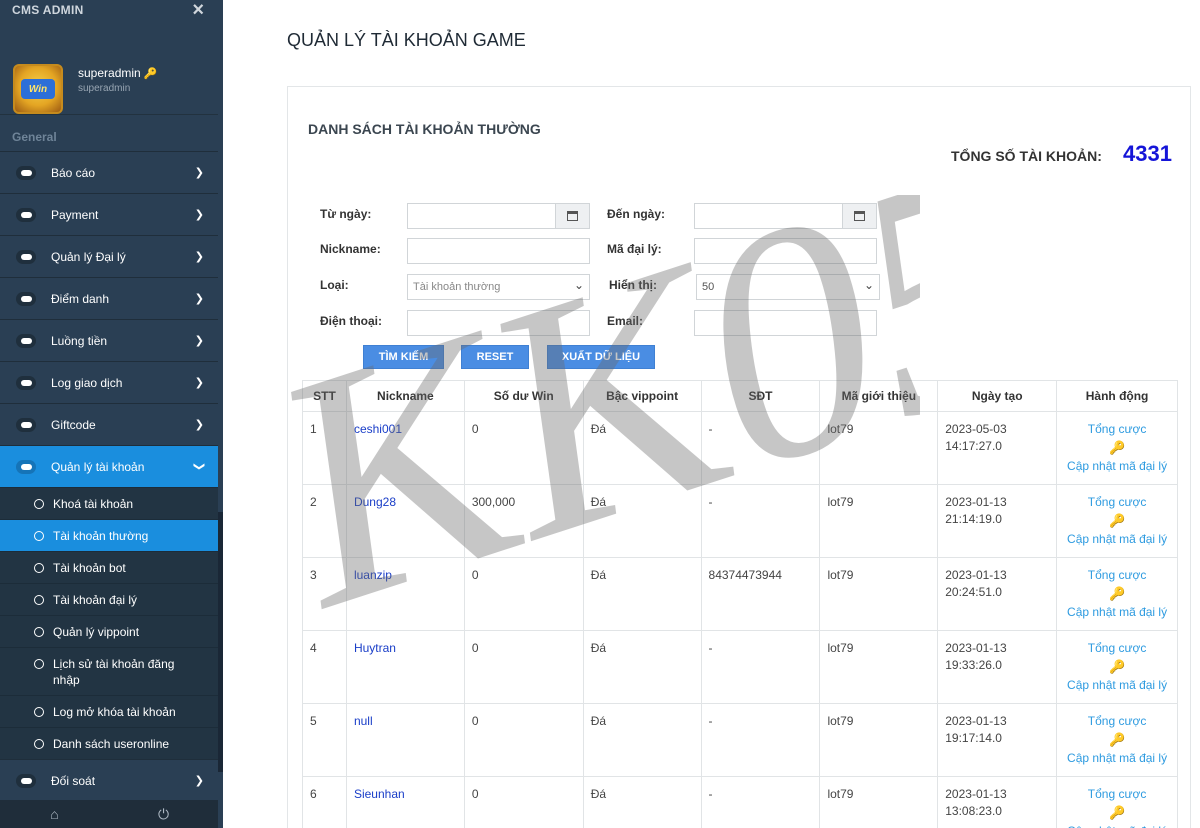  What do you see at coordinates (997, 667) in the screenshot?
I see `cell-created: 2023-01-13 19:33:26.0` at bounding box center [997, 667].